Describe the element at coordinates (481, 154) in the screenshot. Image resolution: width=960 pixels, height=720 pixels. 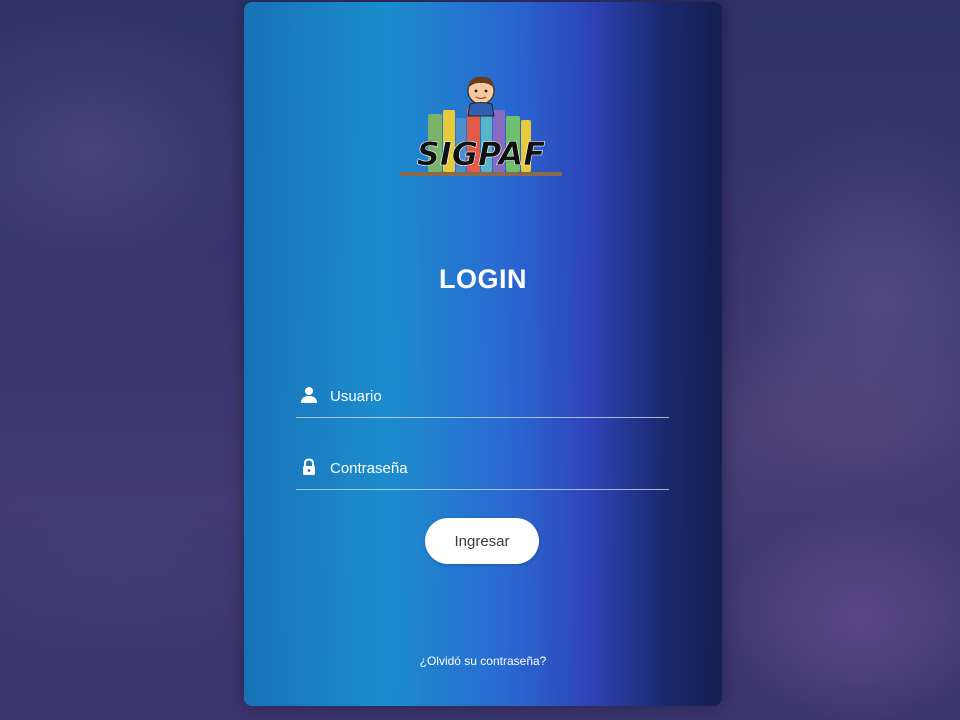
I see `svg-text: SIGPAF` at that location.